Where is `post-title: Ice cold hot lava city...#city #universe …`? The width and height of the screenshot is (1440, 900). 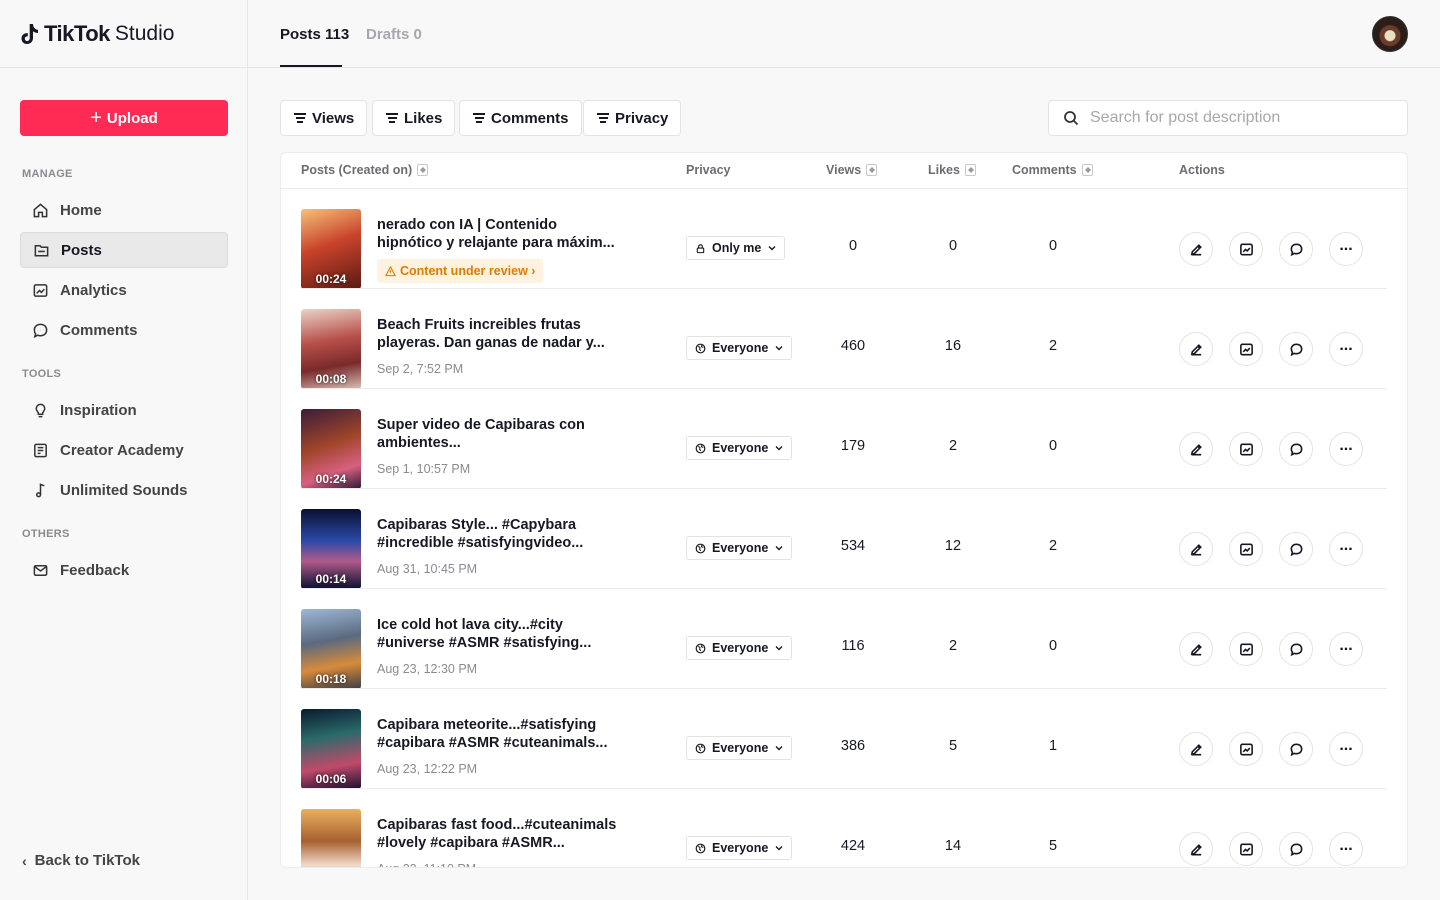
post-title: Ice cold hot lava city...#city #universe … is located at coordinates (497, 634).